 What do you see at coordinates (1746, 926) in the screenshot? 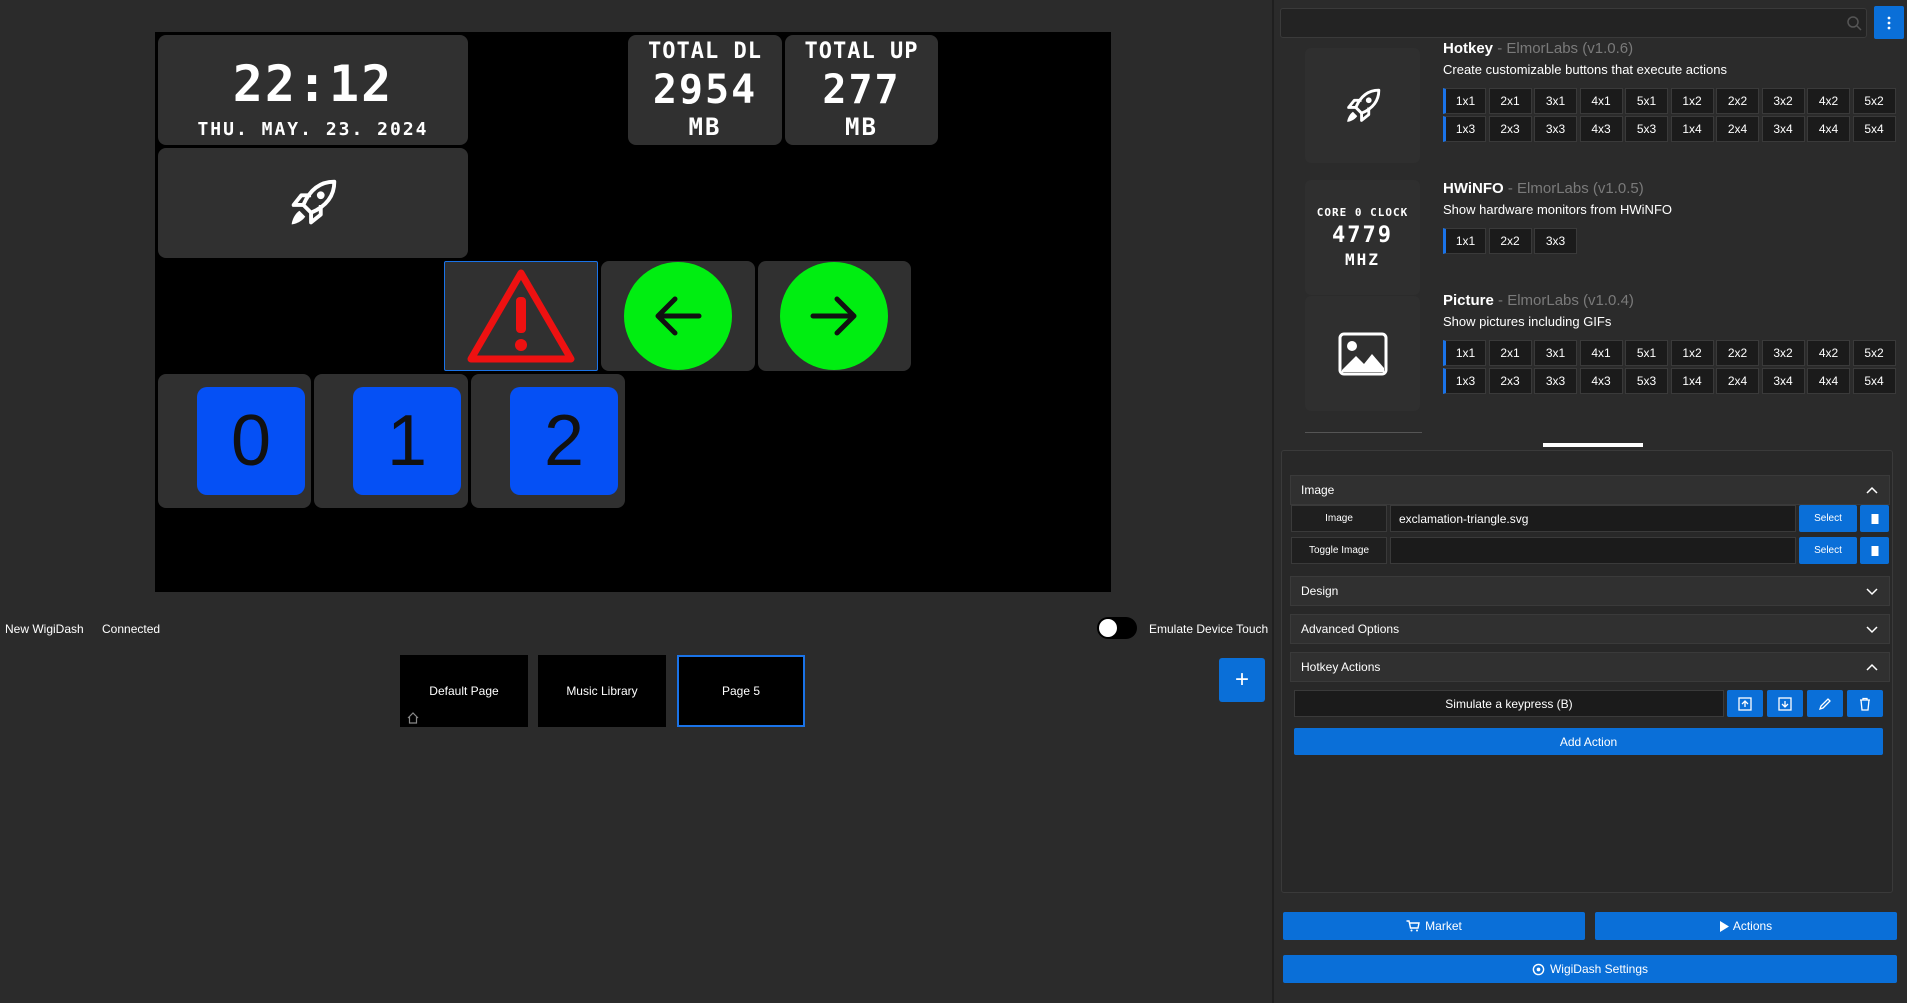
I see `actions-button: Actions` at bounding box center [1746, 926].